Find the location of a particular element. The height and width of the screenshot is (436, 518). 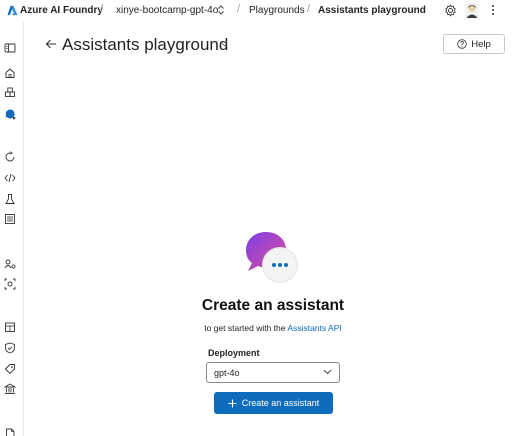

avatar is located at coordinates (472, 10).